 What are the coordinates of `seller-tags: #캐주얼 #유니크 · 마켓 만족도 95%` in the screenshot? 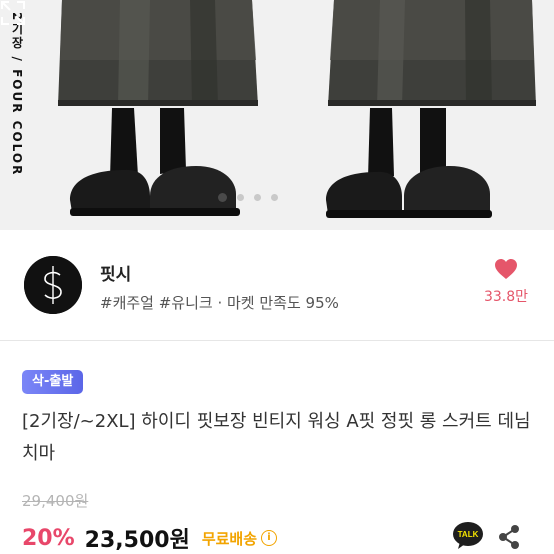 It's located at (219, 303).